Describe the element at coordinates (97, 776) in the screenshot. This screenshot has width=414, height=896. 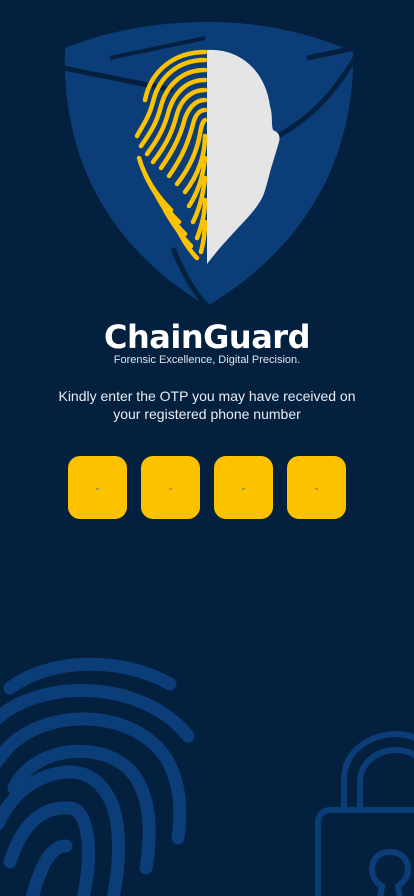
I see `fingerprint-icon` at that location.